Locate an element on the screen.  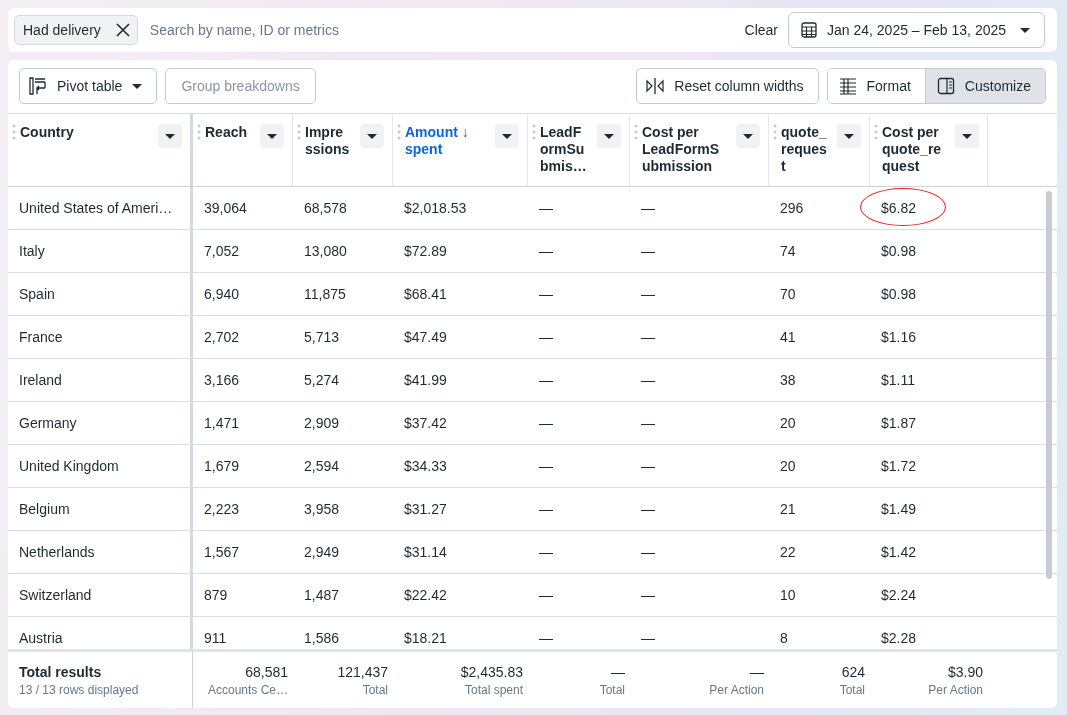
totals-title: Total results is located at coordinates (60, 671).